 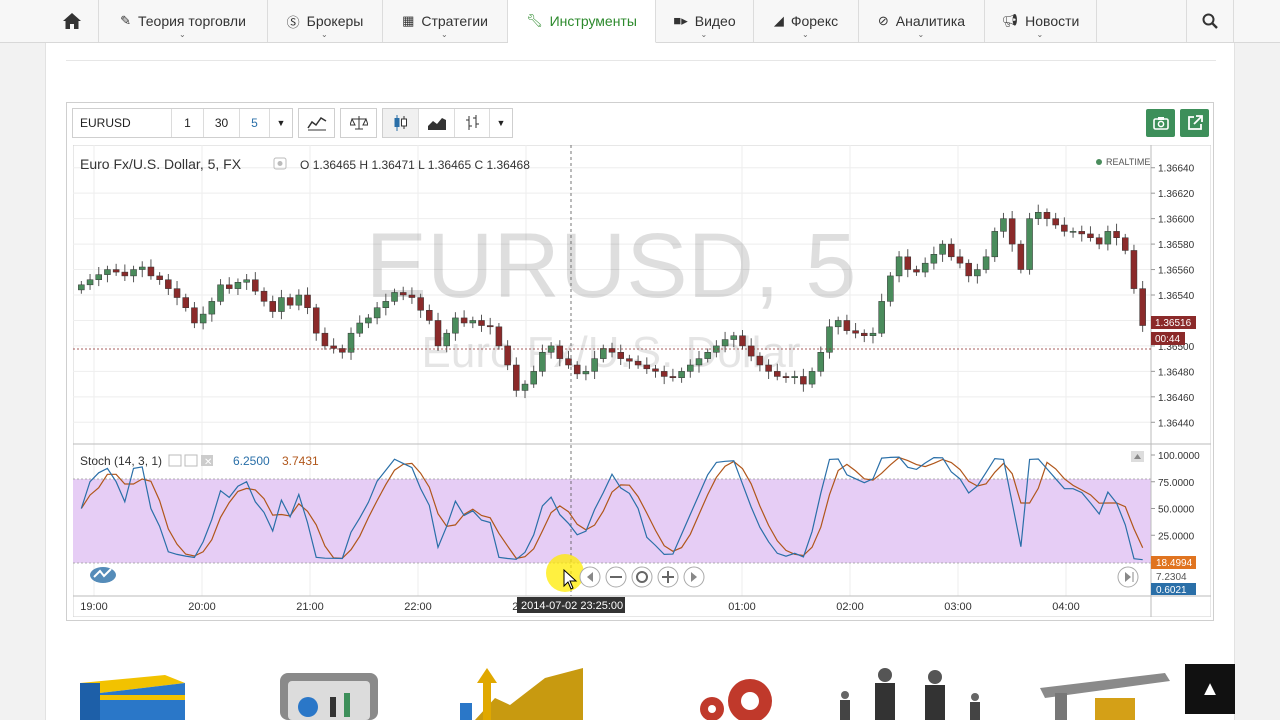 I want to click on price-tick-label: 1.36580, so click(x=1176, y=245).